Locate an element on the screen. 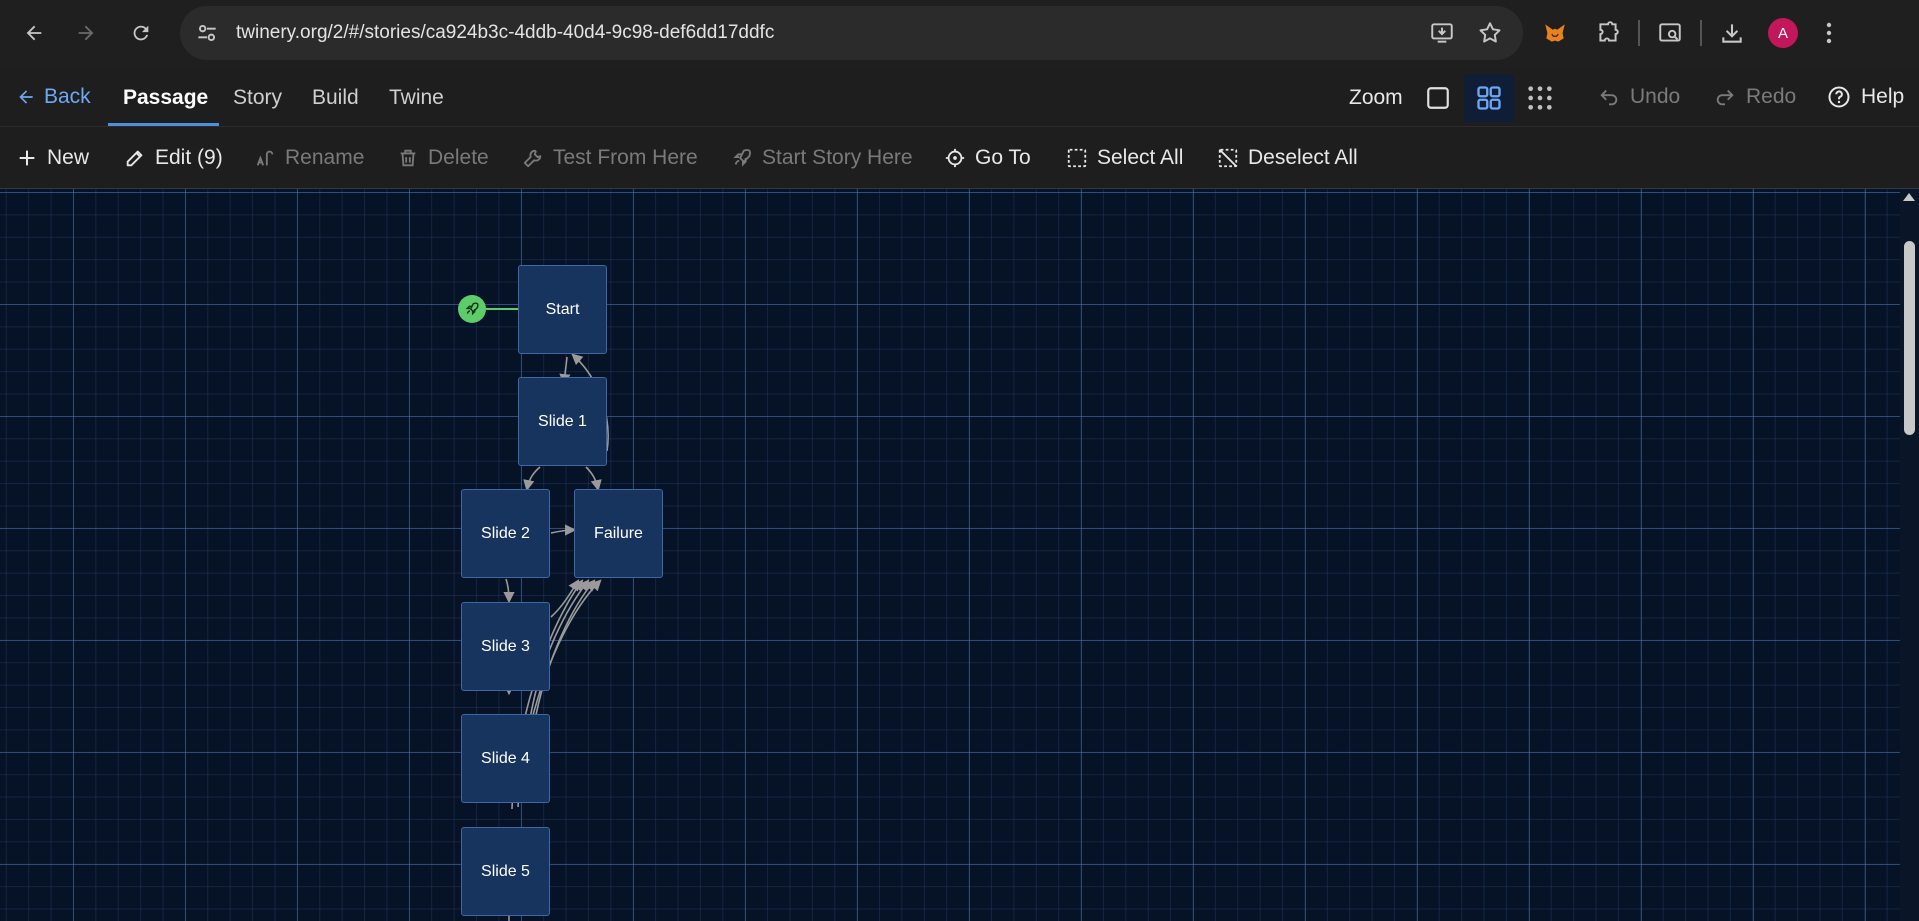 The width and height of the screenshot is (1919, 921). tool-icon is located at coordinates (532, 158).